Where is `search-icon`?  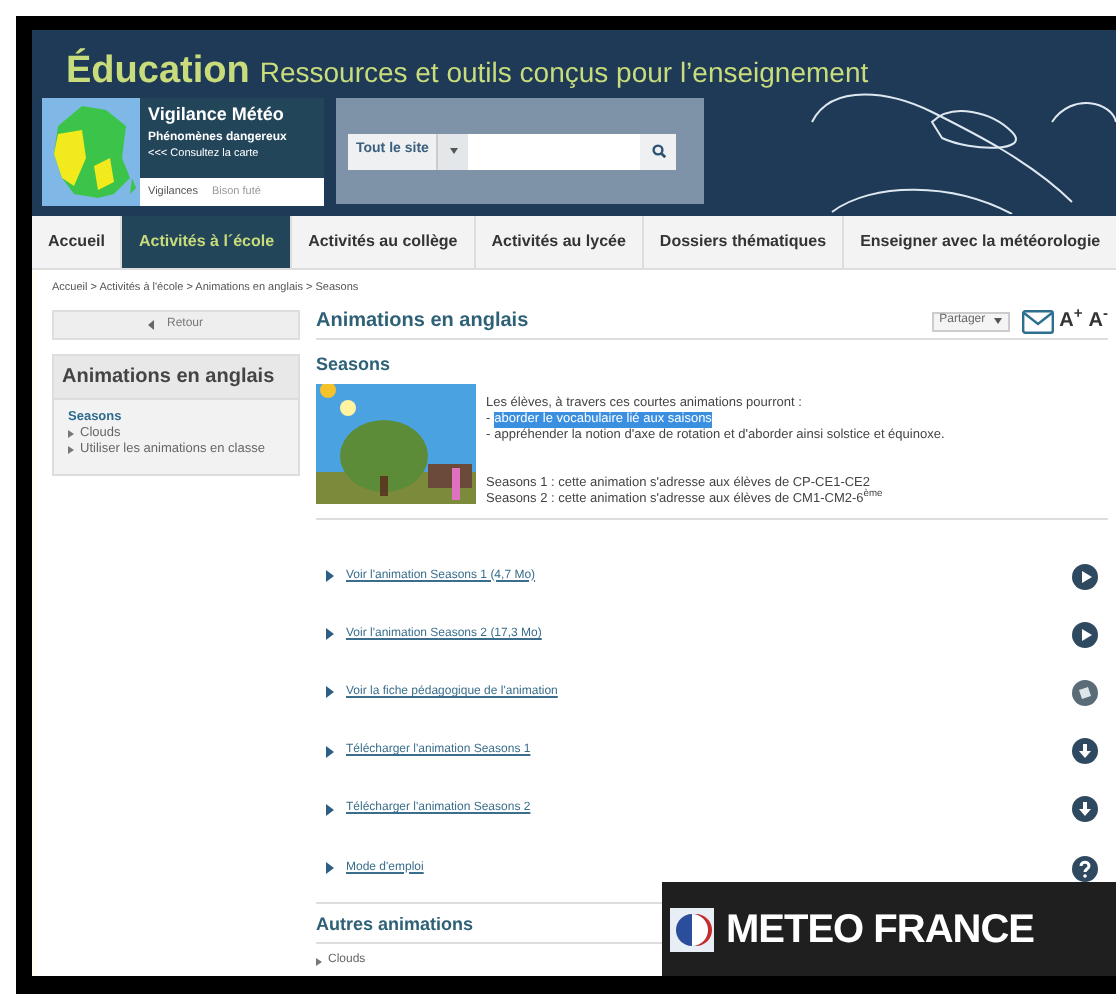
search-icon is located at coordinates (658, 151).